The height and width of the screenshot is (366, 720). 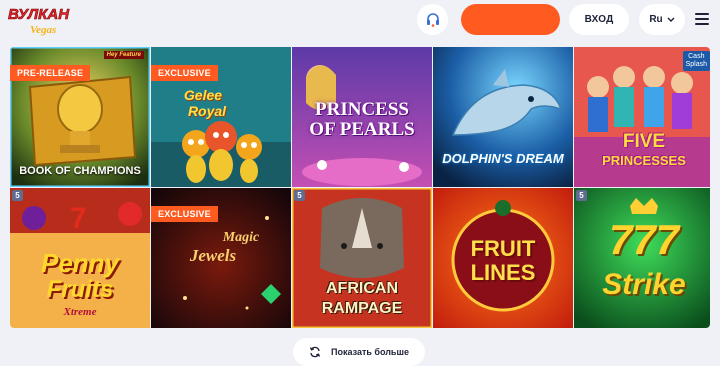 I want to click on game-title: BOOK OF CHAMPIONS, so click(x=80, y=171).